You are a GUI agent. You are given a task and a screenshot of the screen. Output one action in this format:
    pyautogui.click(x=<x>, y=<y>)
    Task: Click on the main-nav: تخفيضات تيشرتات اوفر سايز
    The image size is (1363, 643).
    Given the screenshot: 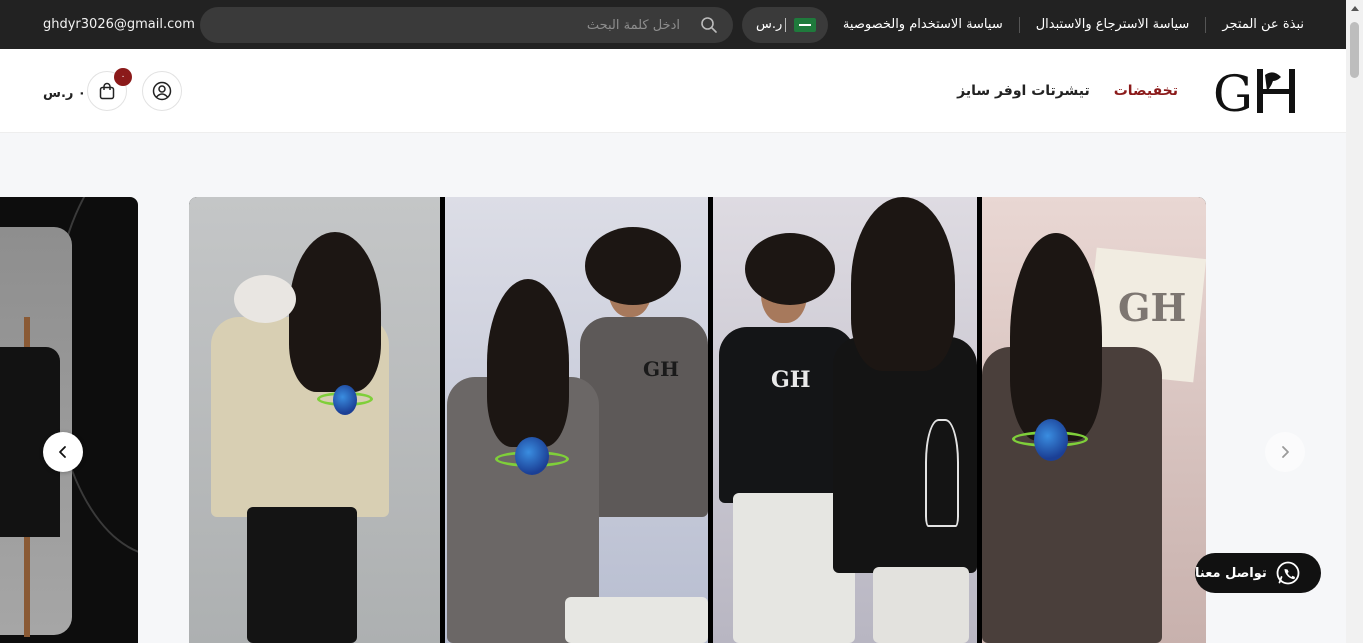 What is the action you would take?
    pyautogui.click(x=1067, y=91)
    